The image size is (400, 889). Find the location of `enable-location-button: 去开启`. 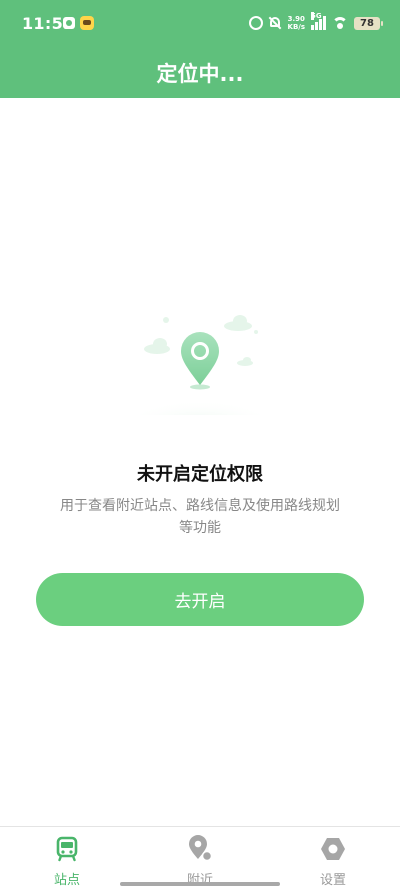

enable-location-button: 去开启 is located at coordinates (200, 599).